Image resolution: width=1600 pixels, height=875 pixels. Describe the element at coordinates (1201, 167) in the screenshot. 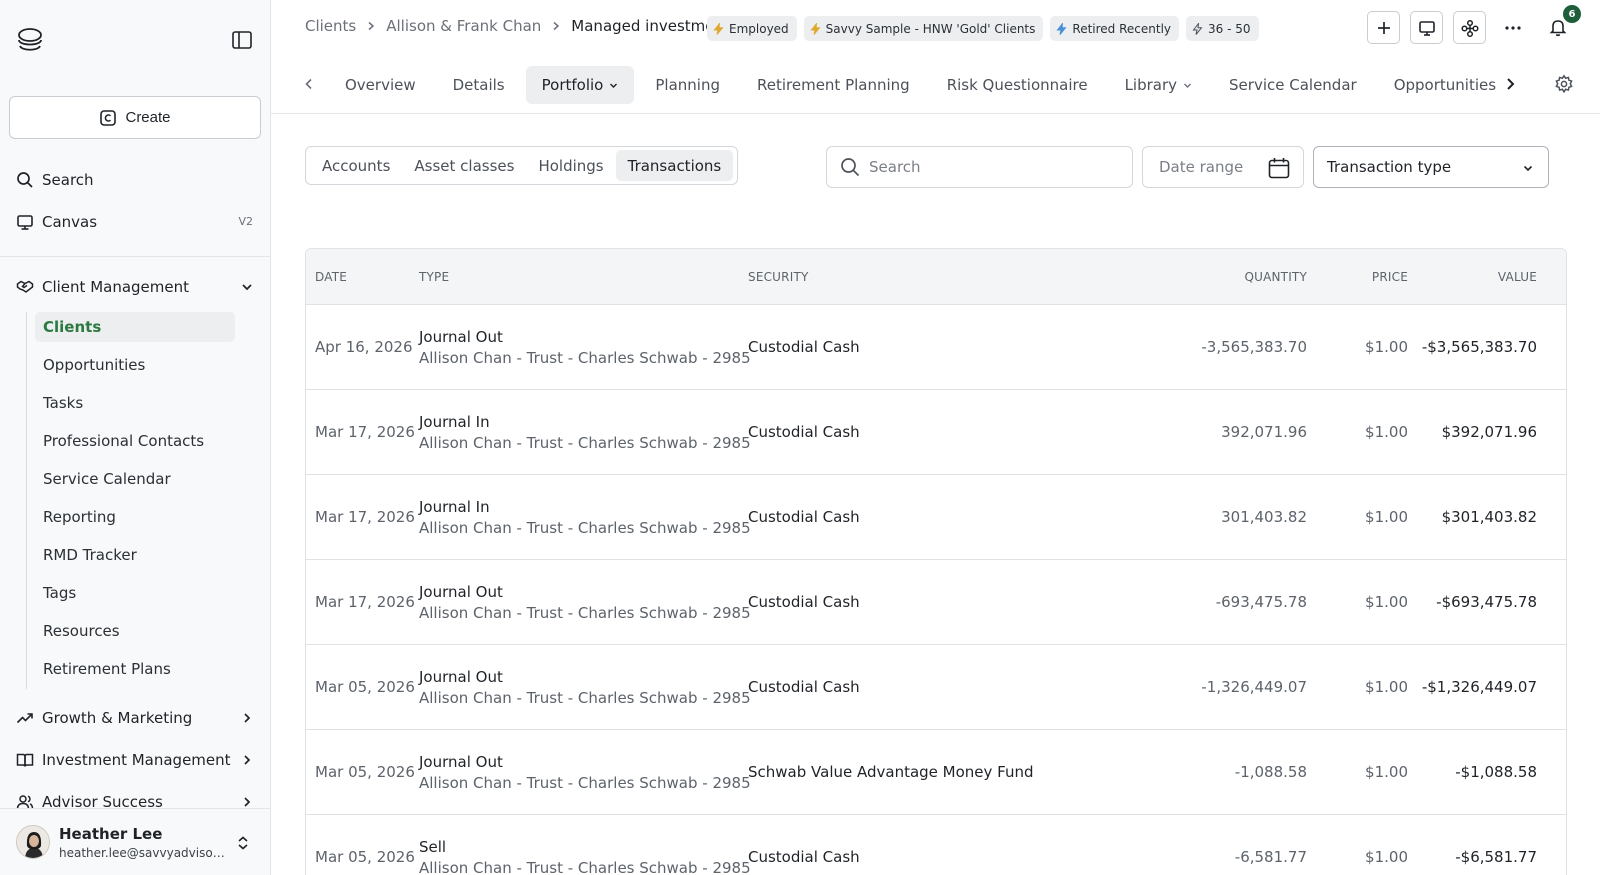

I see `date-range-placeholder: Date range` at that location.